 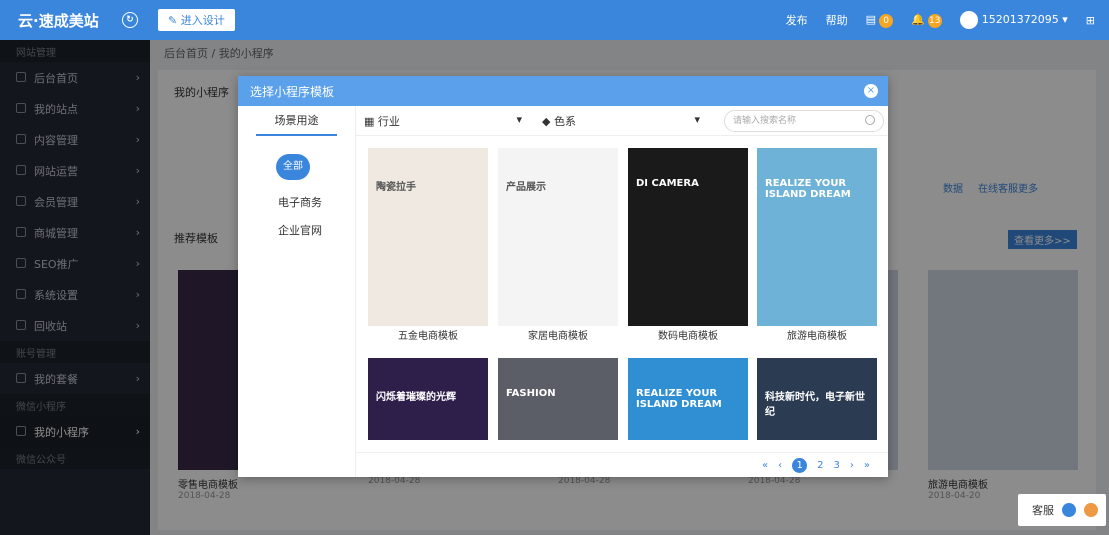 I want to click on color-select: ◆ 色系 ▾, so click(x=623, y=121).